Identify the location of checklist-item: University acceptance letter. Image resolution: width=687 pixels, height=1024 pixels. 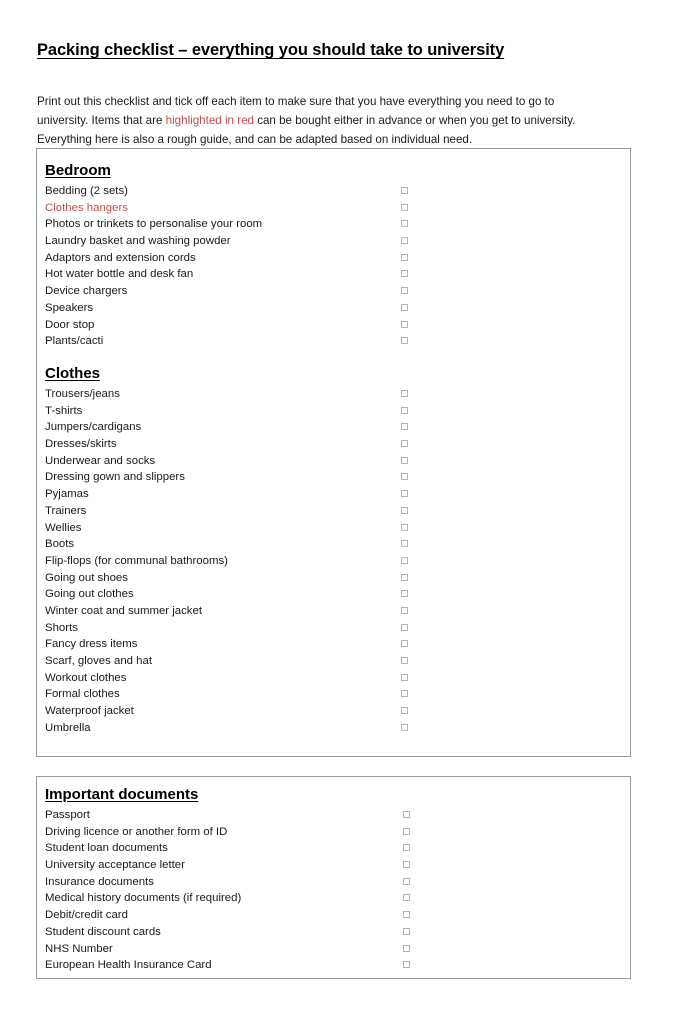
(333, 865).